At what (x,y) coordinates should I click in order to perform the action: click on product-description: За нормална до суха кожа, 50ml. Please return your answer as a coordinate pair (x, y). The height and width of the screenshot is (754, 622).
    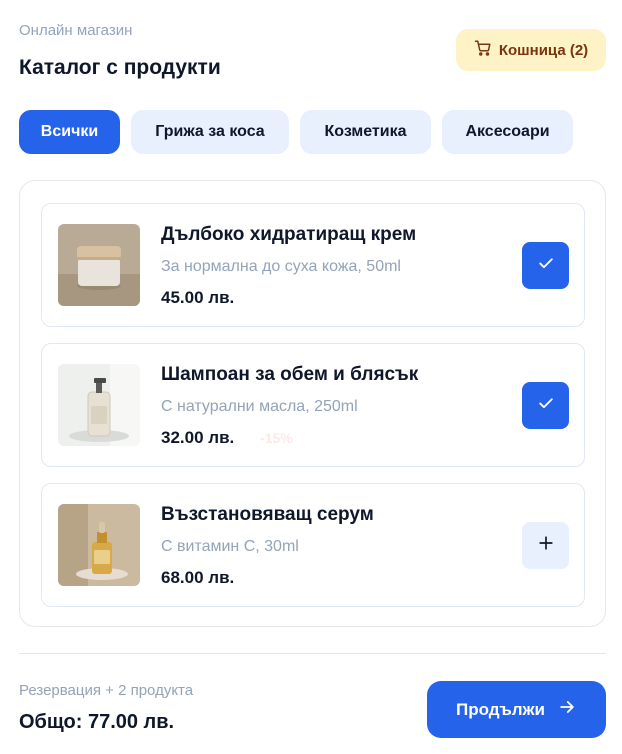
    Looking at the image, I should click on (281, 266).